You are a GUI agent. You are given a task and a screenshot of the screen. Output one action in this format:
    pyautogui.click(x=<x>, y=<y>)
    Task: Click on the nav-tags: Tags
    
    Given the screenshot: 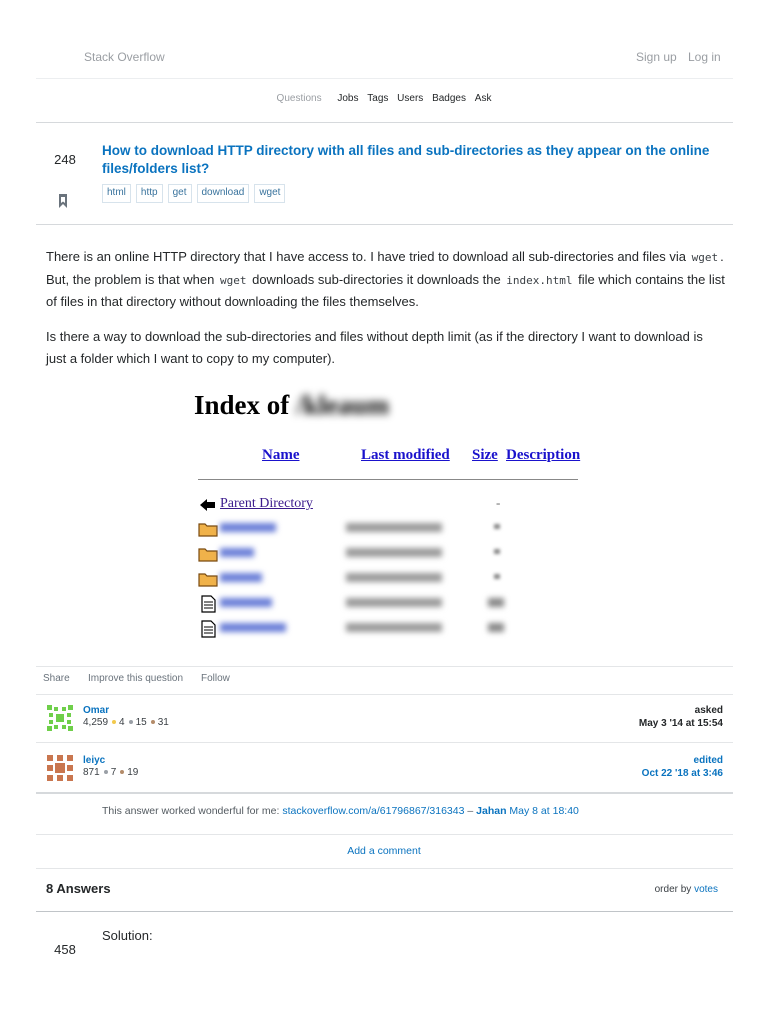 What is the action you would take?
    pyautogui.click(x=377, y=98)
    